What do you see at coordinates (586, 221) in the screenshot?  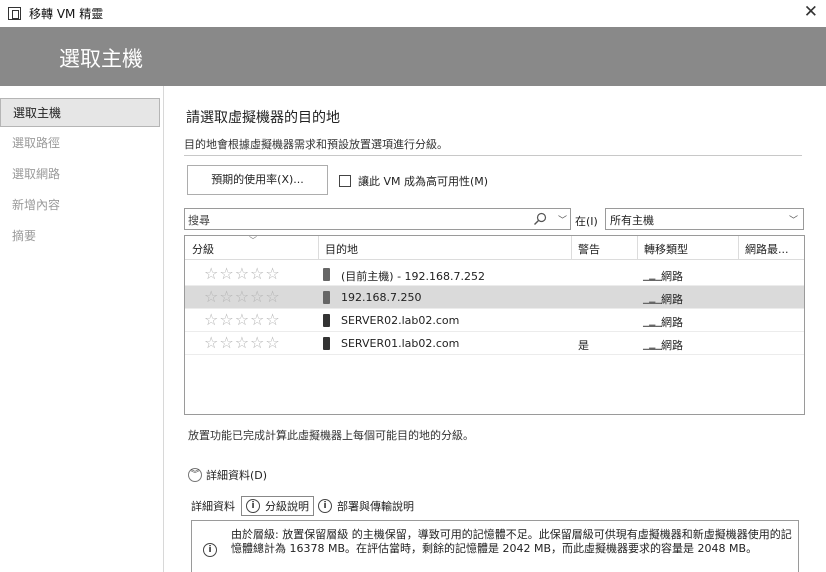 I see `search-scope-label: 在(I)` at bounding box center [586, 221].